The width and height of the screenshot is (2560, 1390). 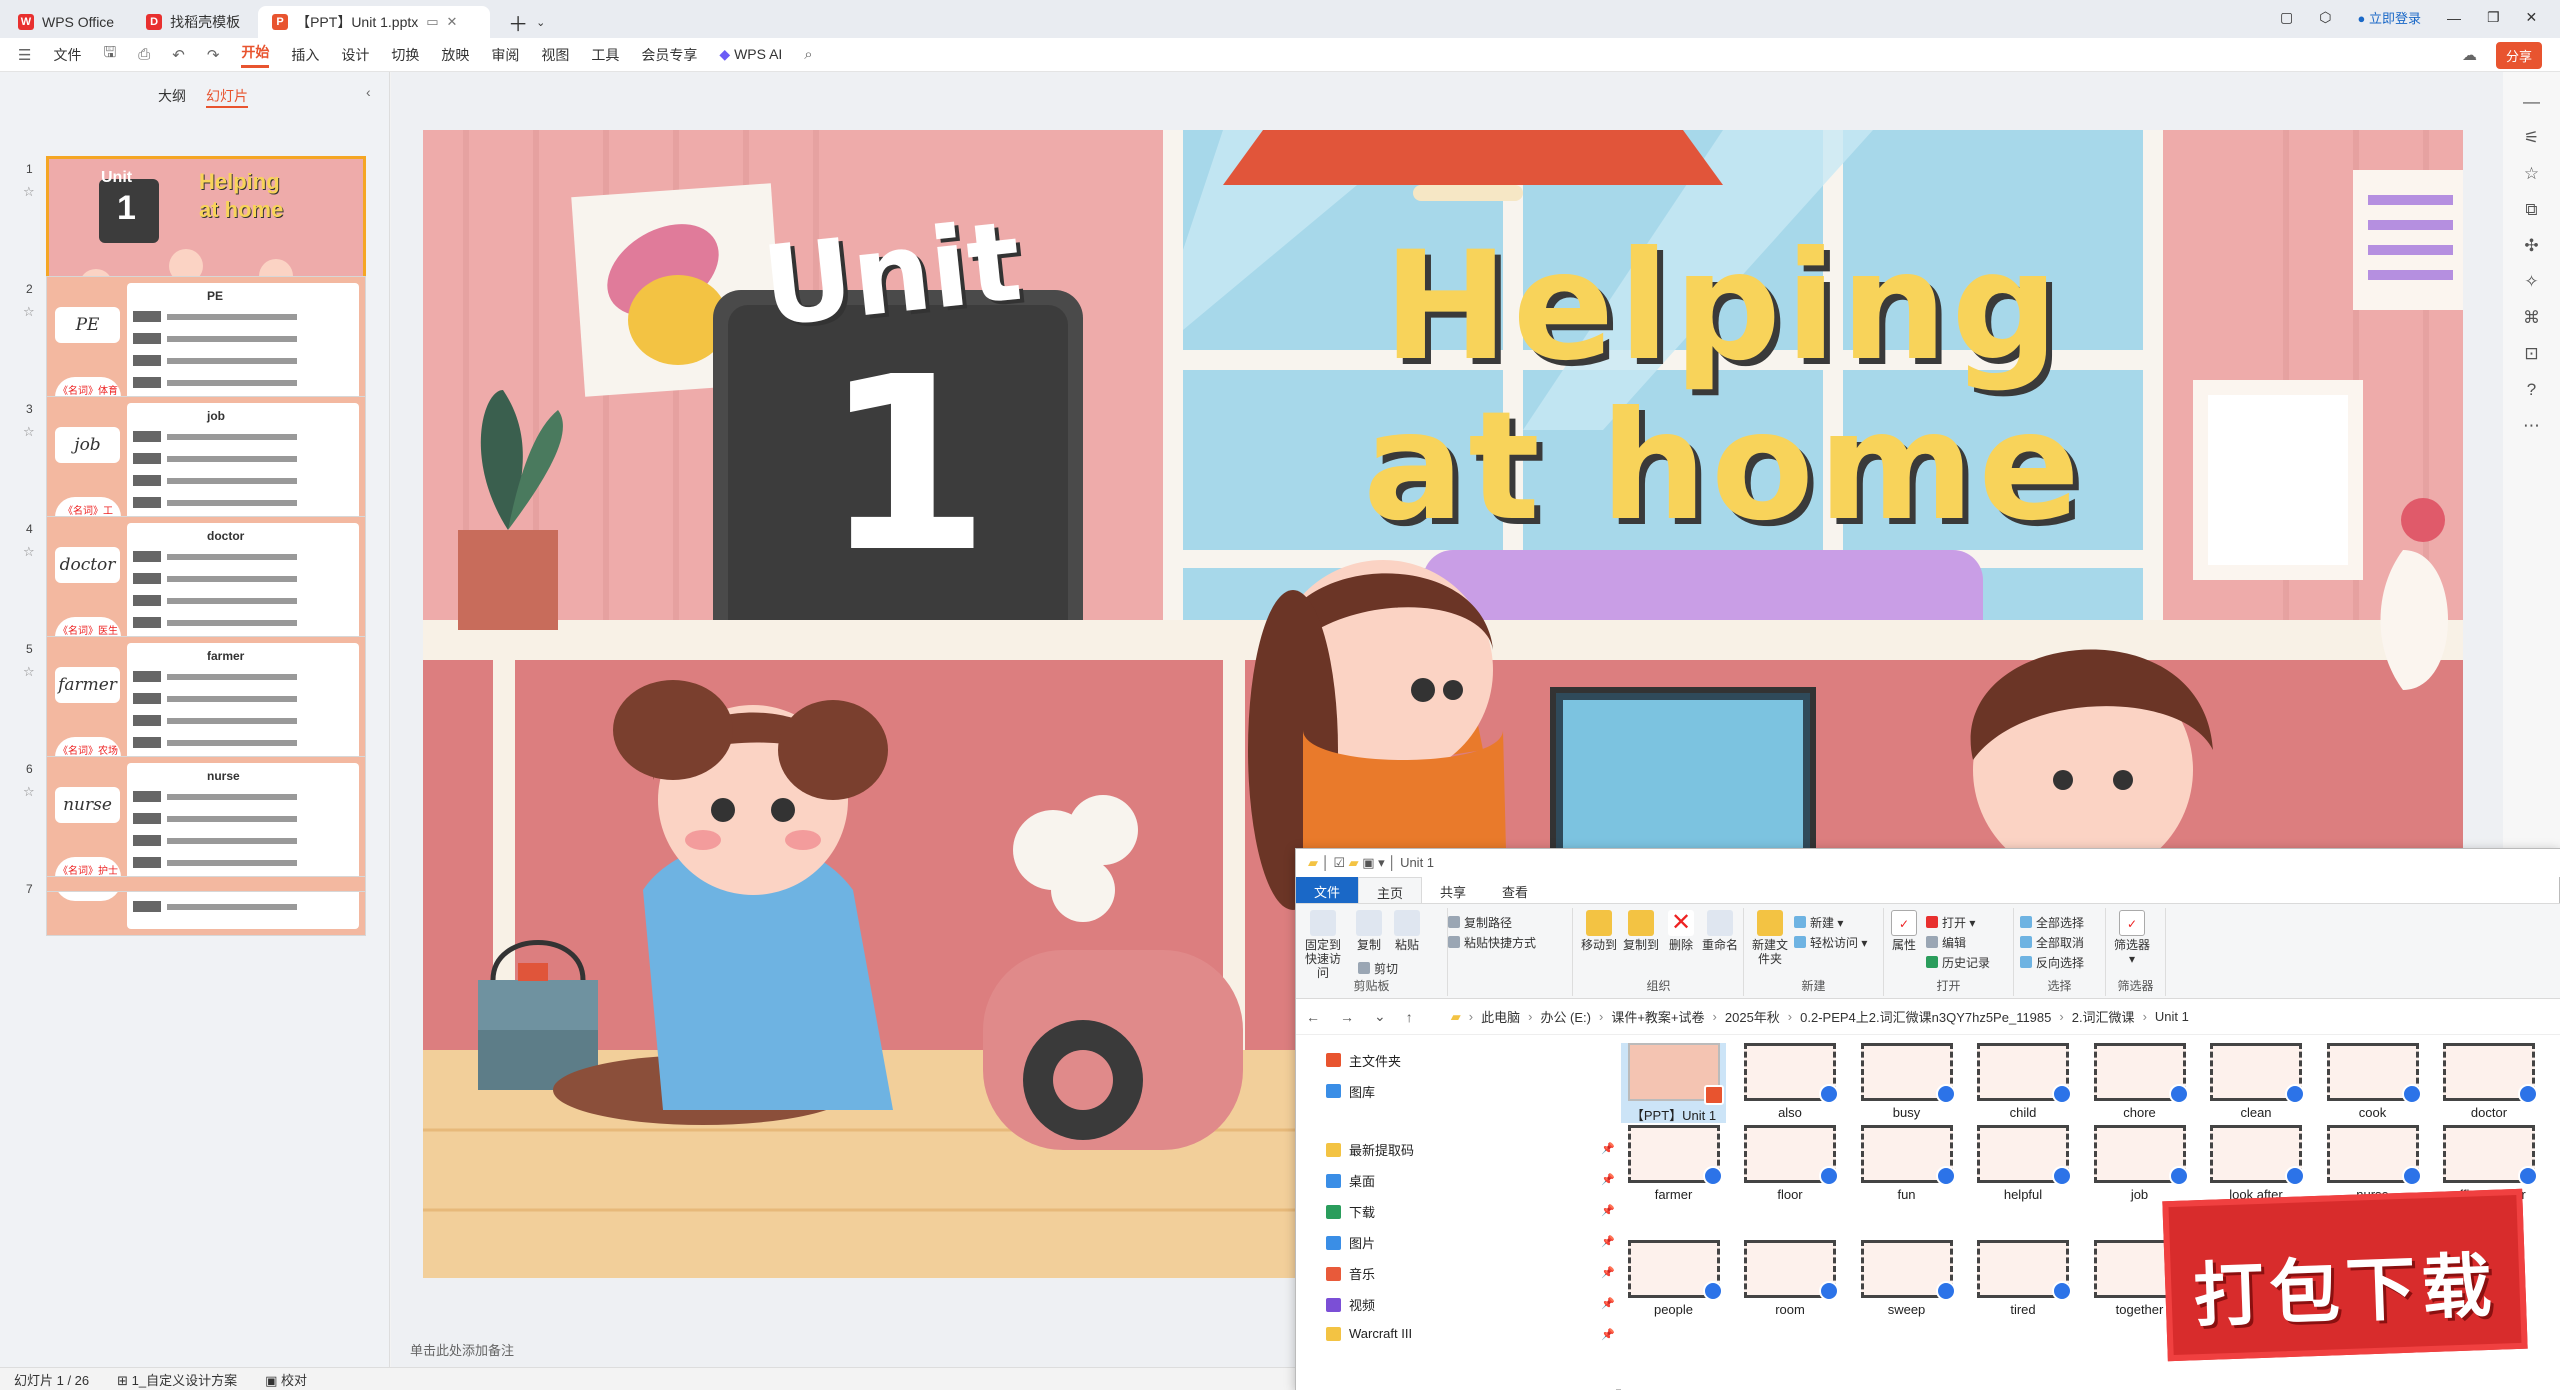 What do you see at coordinates (305, 55) in the screenshot?
I see `tab-insert: 插入` at bounding box center [305, 55].